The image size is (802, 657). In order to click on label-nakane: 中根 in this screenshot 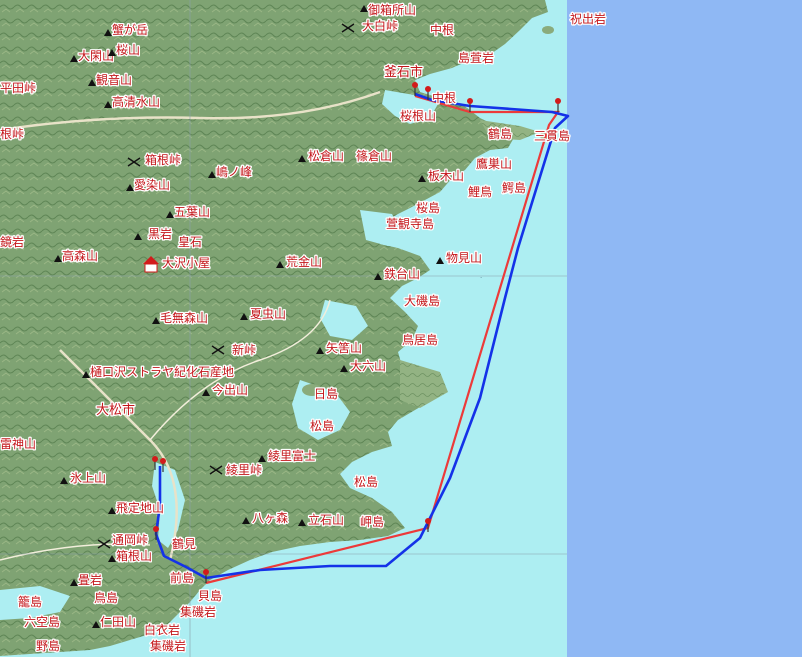, I will do `click(444, 97)`.